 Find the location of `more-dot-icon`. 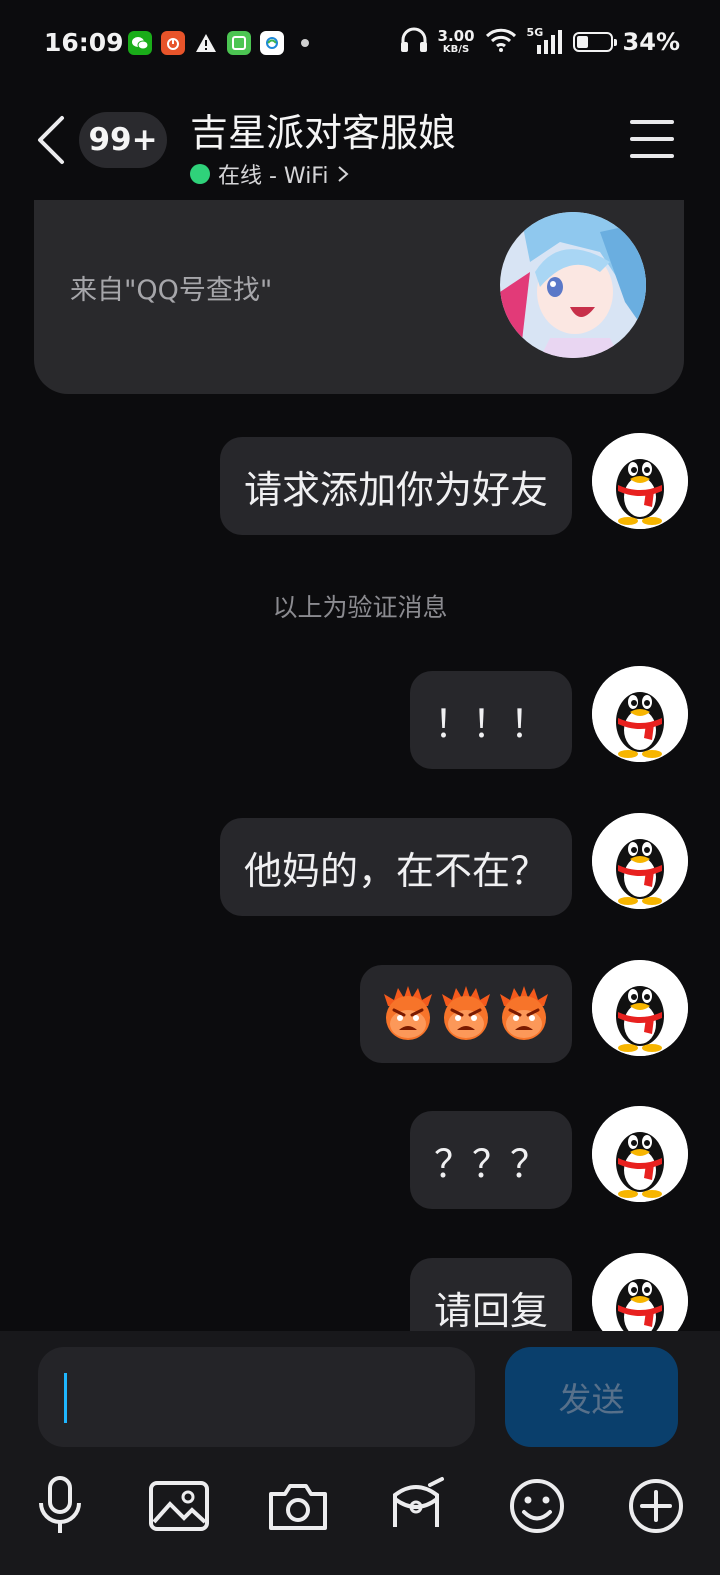

more-dot-icon is located at coordinates (305, 43).